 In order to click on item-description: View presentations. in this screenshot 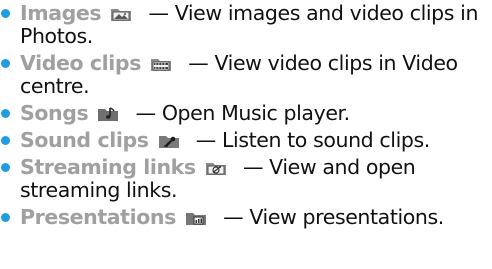, I will do `click(346, 217)`.